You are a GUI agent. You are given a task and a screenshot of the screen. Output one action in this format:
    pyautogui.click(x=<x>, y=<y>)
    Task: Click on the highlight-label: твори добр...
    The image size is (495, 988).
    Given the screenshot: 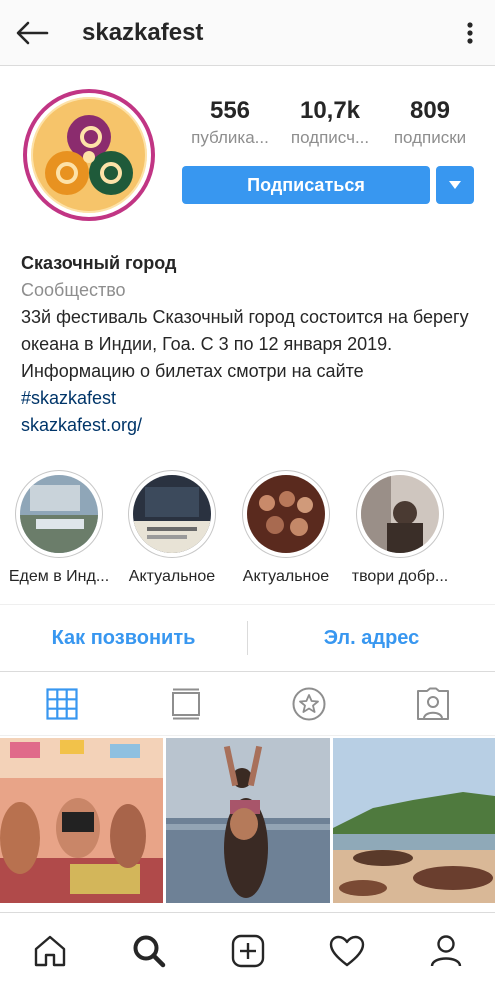 What is the action you would take?
    pyautogui.click(x=400, y=576)
    